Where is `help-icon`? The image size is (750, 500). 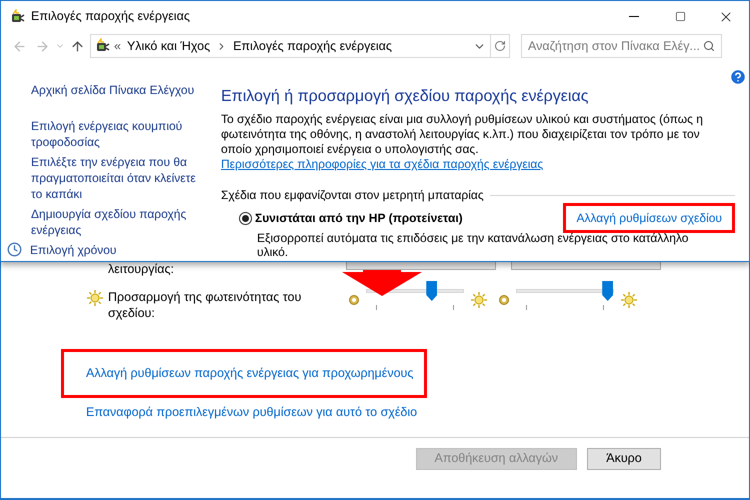
help-icon is located at coordinates (738, 77).